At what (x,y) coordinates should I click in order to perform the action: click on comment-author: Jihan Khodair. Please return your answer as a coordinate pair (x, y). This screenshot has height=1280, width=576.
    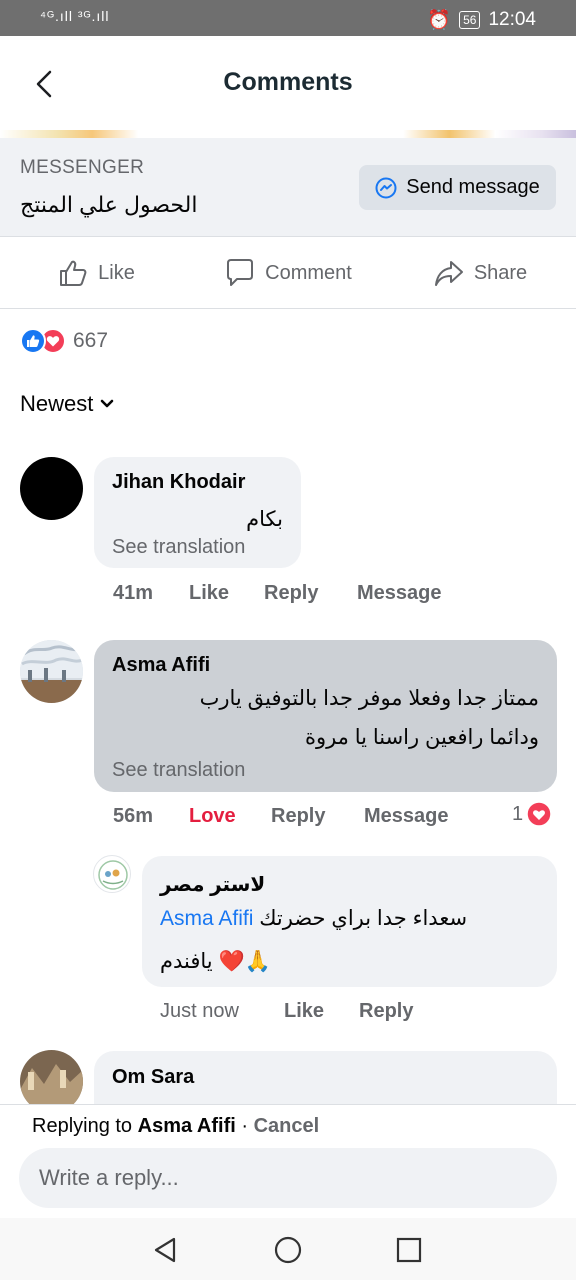
    Looking at the image, I should click on (178, 482).